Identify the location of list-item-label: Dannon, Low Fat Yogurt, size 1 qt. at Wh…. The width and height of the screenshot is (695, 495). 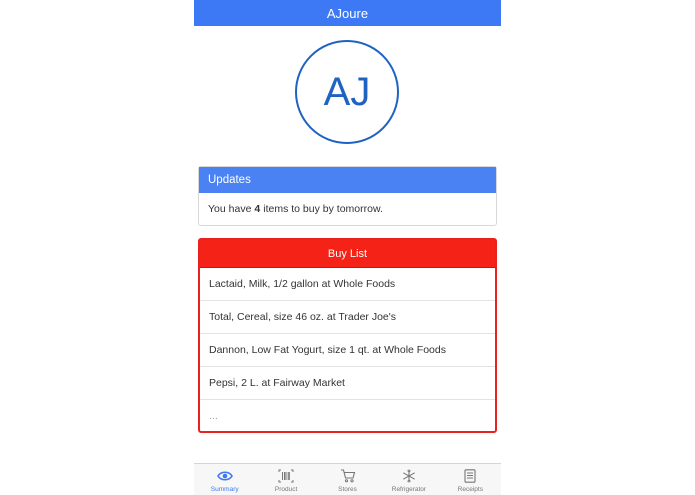
(327, 350).